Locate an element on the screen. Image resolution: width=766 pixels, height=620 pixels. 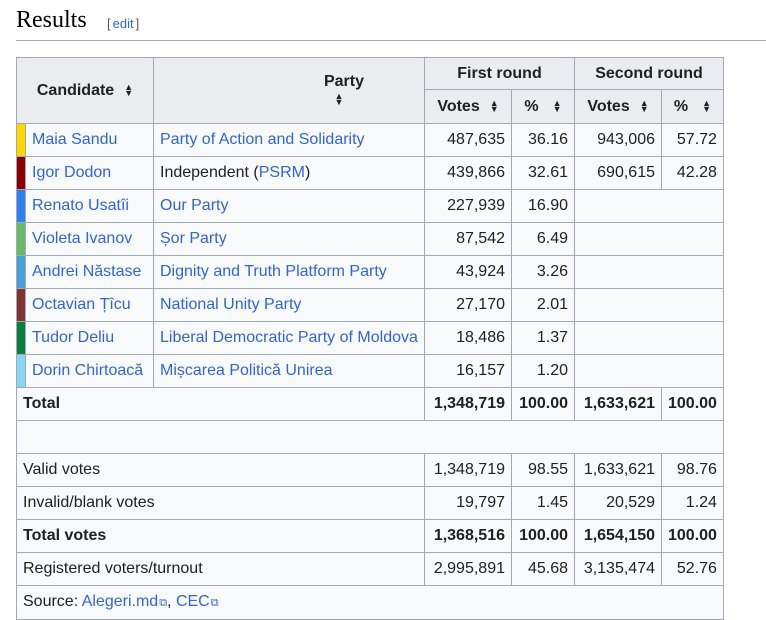
header-votes-1: Votes ▲ ▼ is located at coordinates (468, 106).